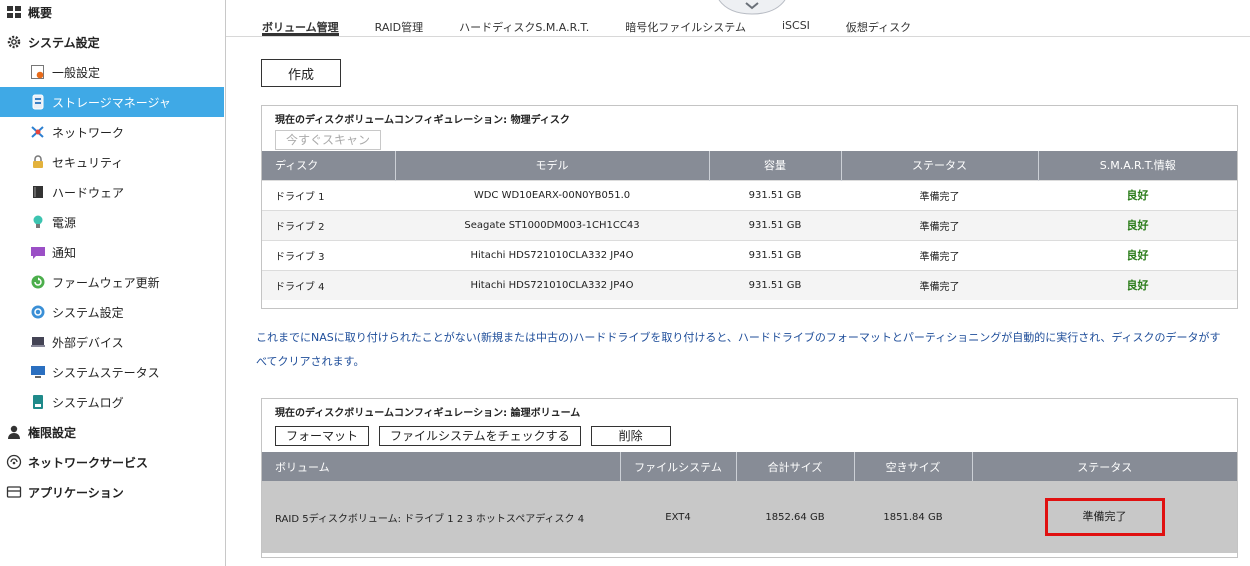 The height and width of the screenshot is (566, 1250). What do you see at coordinates (328, 284) in the screenshot?
I see `disk-cell: ドライブ 4` at bounding box center [328, 284].